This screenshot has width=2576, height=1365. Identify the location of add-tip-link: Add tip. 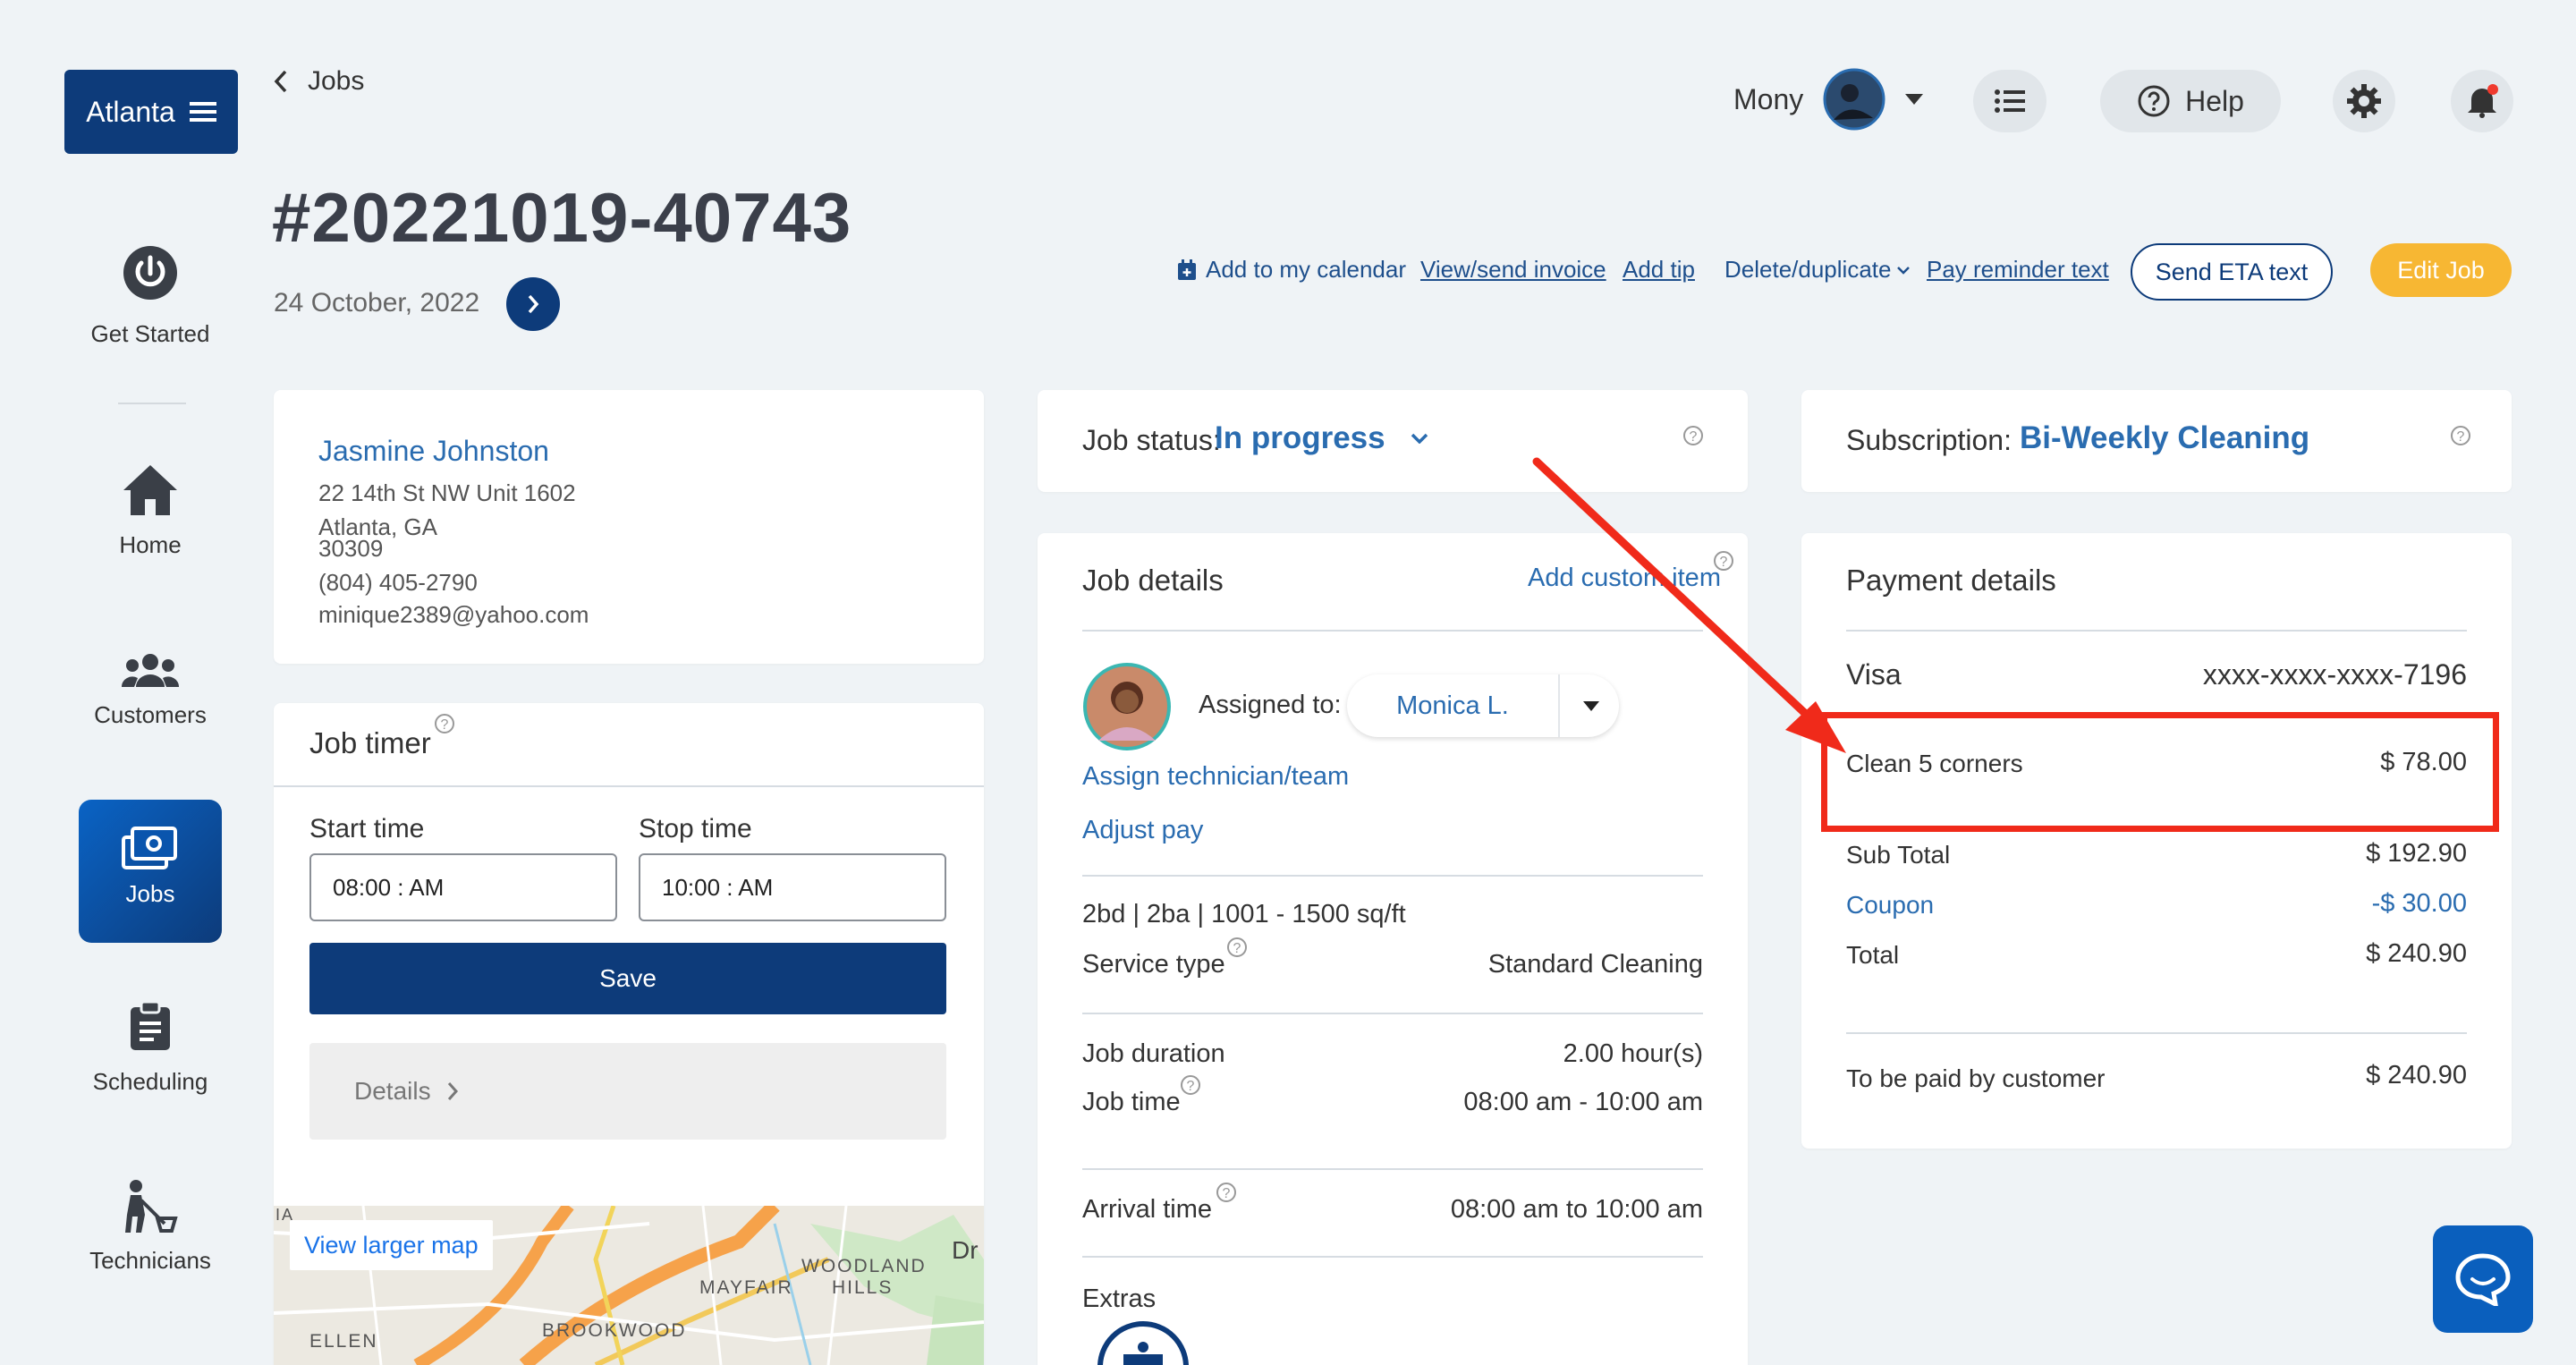
(1659, 270).